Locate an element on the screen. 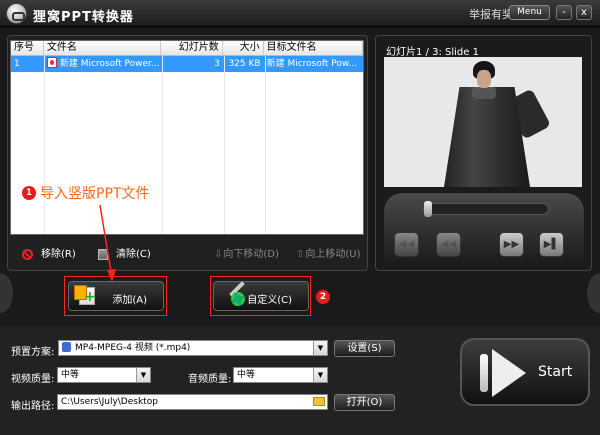 This screenshot has width=600, height=435. header-slides: 幻灯片数 is located at coordinates (192, 48).